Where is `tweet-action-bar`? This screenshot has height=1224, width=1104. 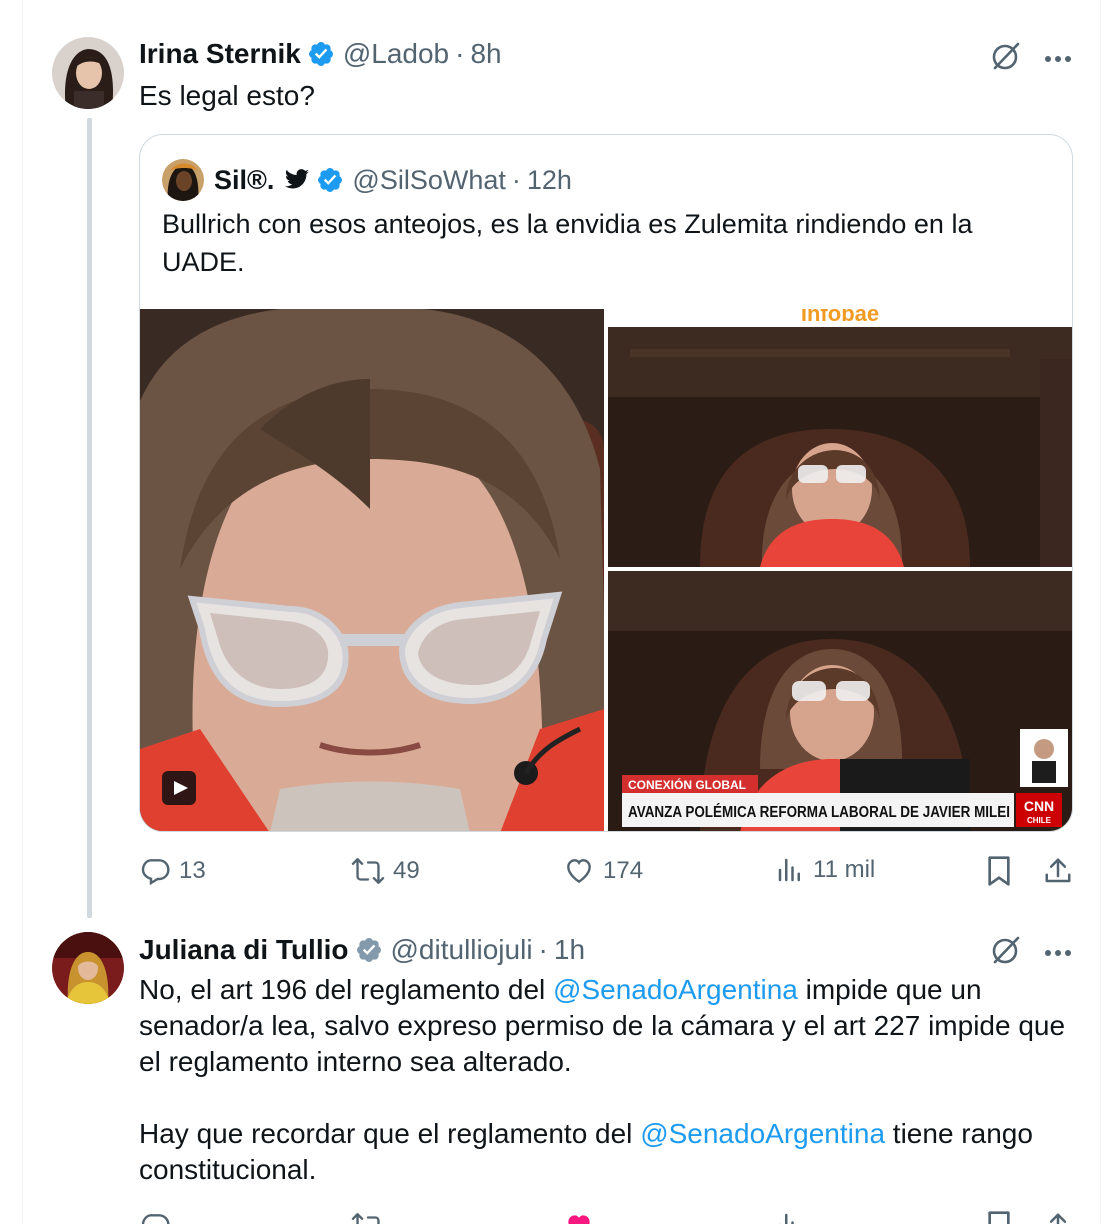 tweet-action-bar is located at coordinates (609, 1217).